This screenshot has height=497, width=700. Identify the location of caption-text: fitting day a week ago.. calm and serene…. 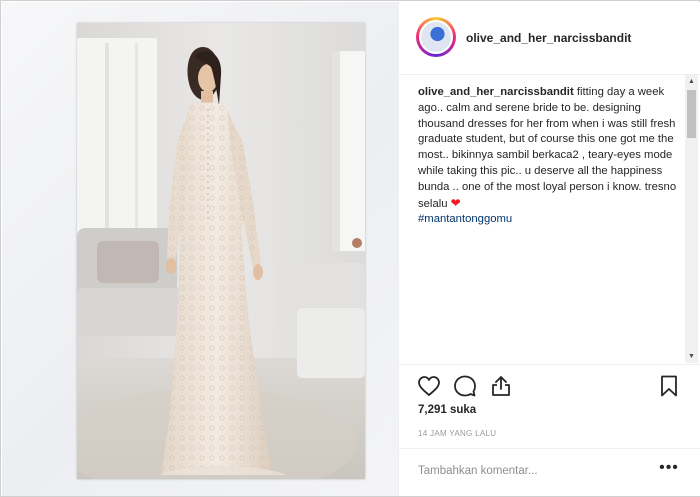
(547, 148).